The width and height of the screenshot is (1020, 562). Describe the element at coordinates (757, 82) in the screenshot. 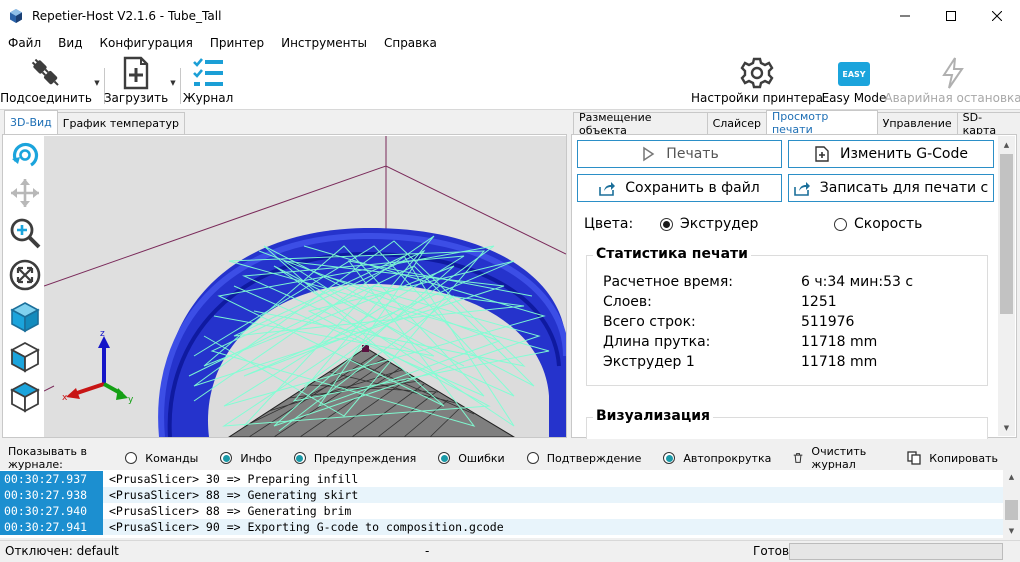

I see `printer-settings-button: Настройки принтера` at that location.